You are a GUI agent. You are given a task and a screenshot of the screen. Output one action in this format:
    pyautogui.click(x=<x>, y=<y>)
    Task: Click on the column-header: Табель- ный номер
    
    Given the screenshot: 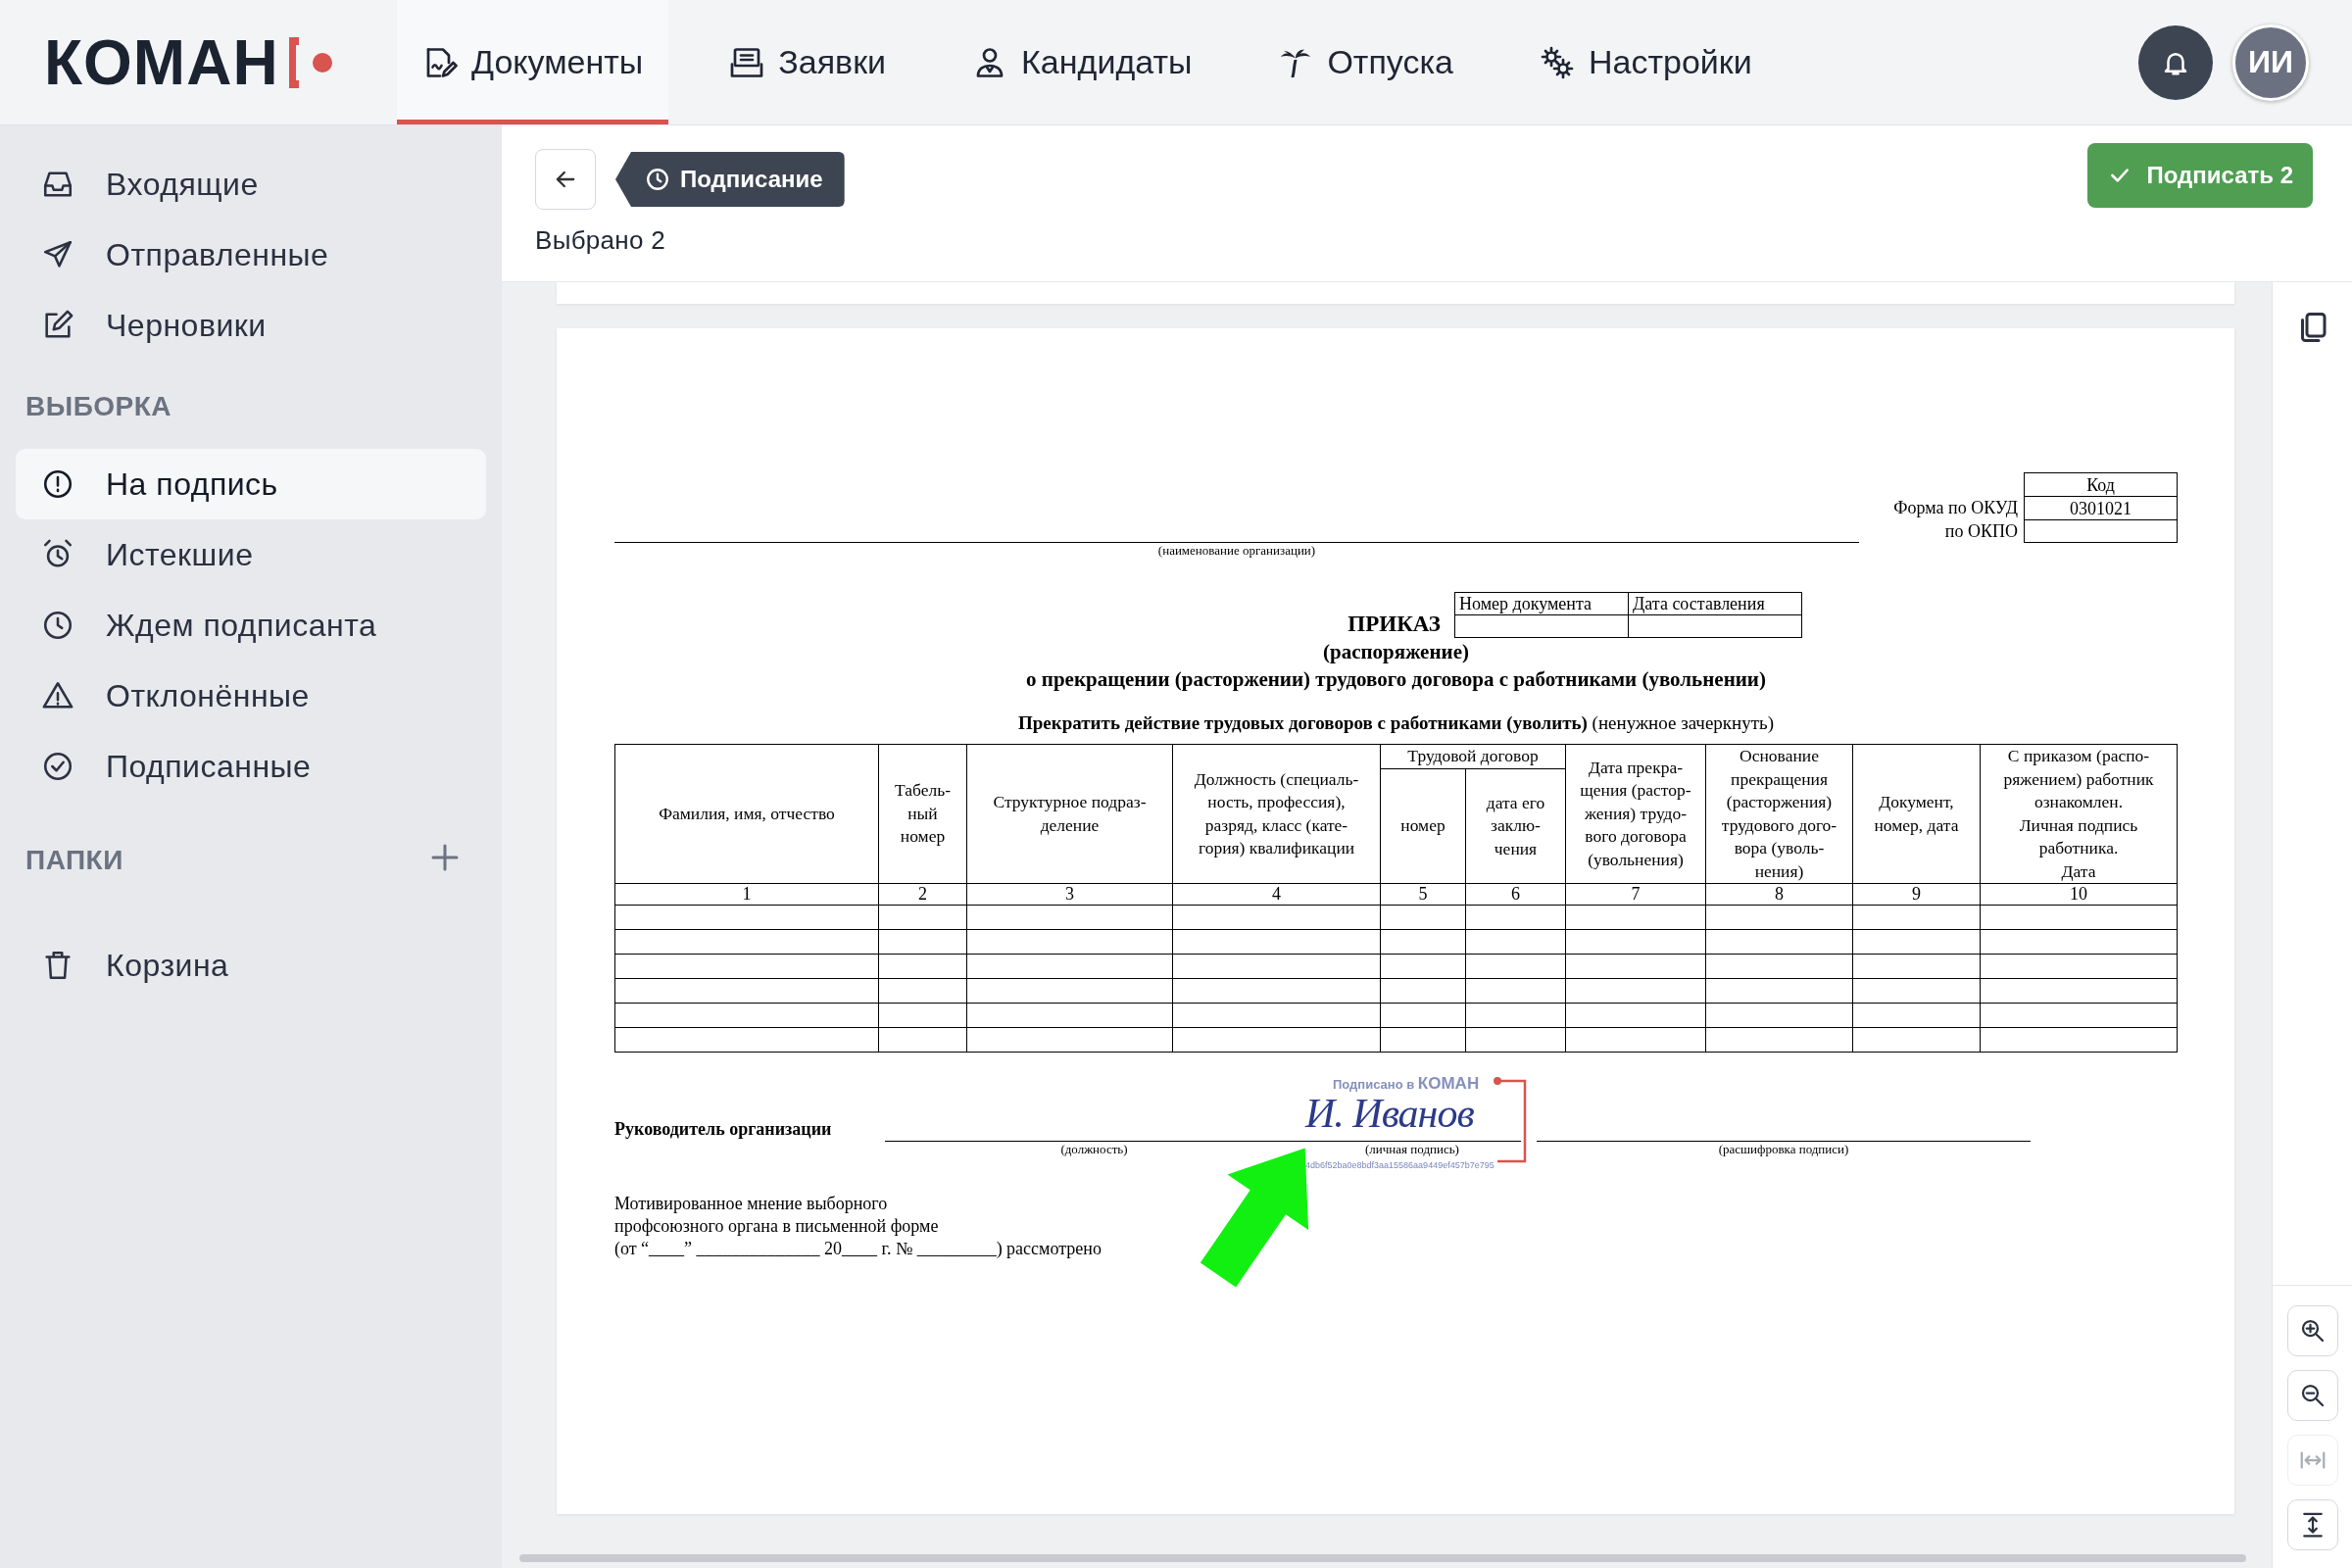 What is the action you would take?
    pyautogui.click(x=922, y=814)
    